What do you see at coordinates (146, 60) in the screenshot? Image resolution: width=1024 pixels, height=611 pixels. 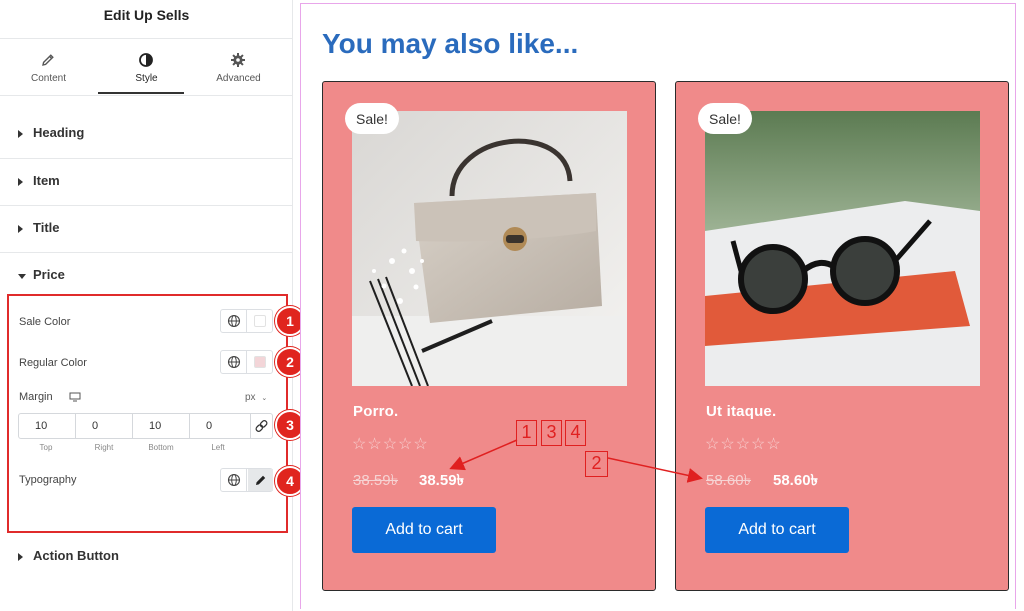 I see `half-circle-icon` at bounding box center [146, 60].